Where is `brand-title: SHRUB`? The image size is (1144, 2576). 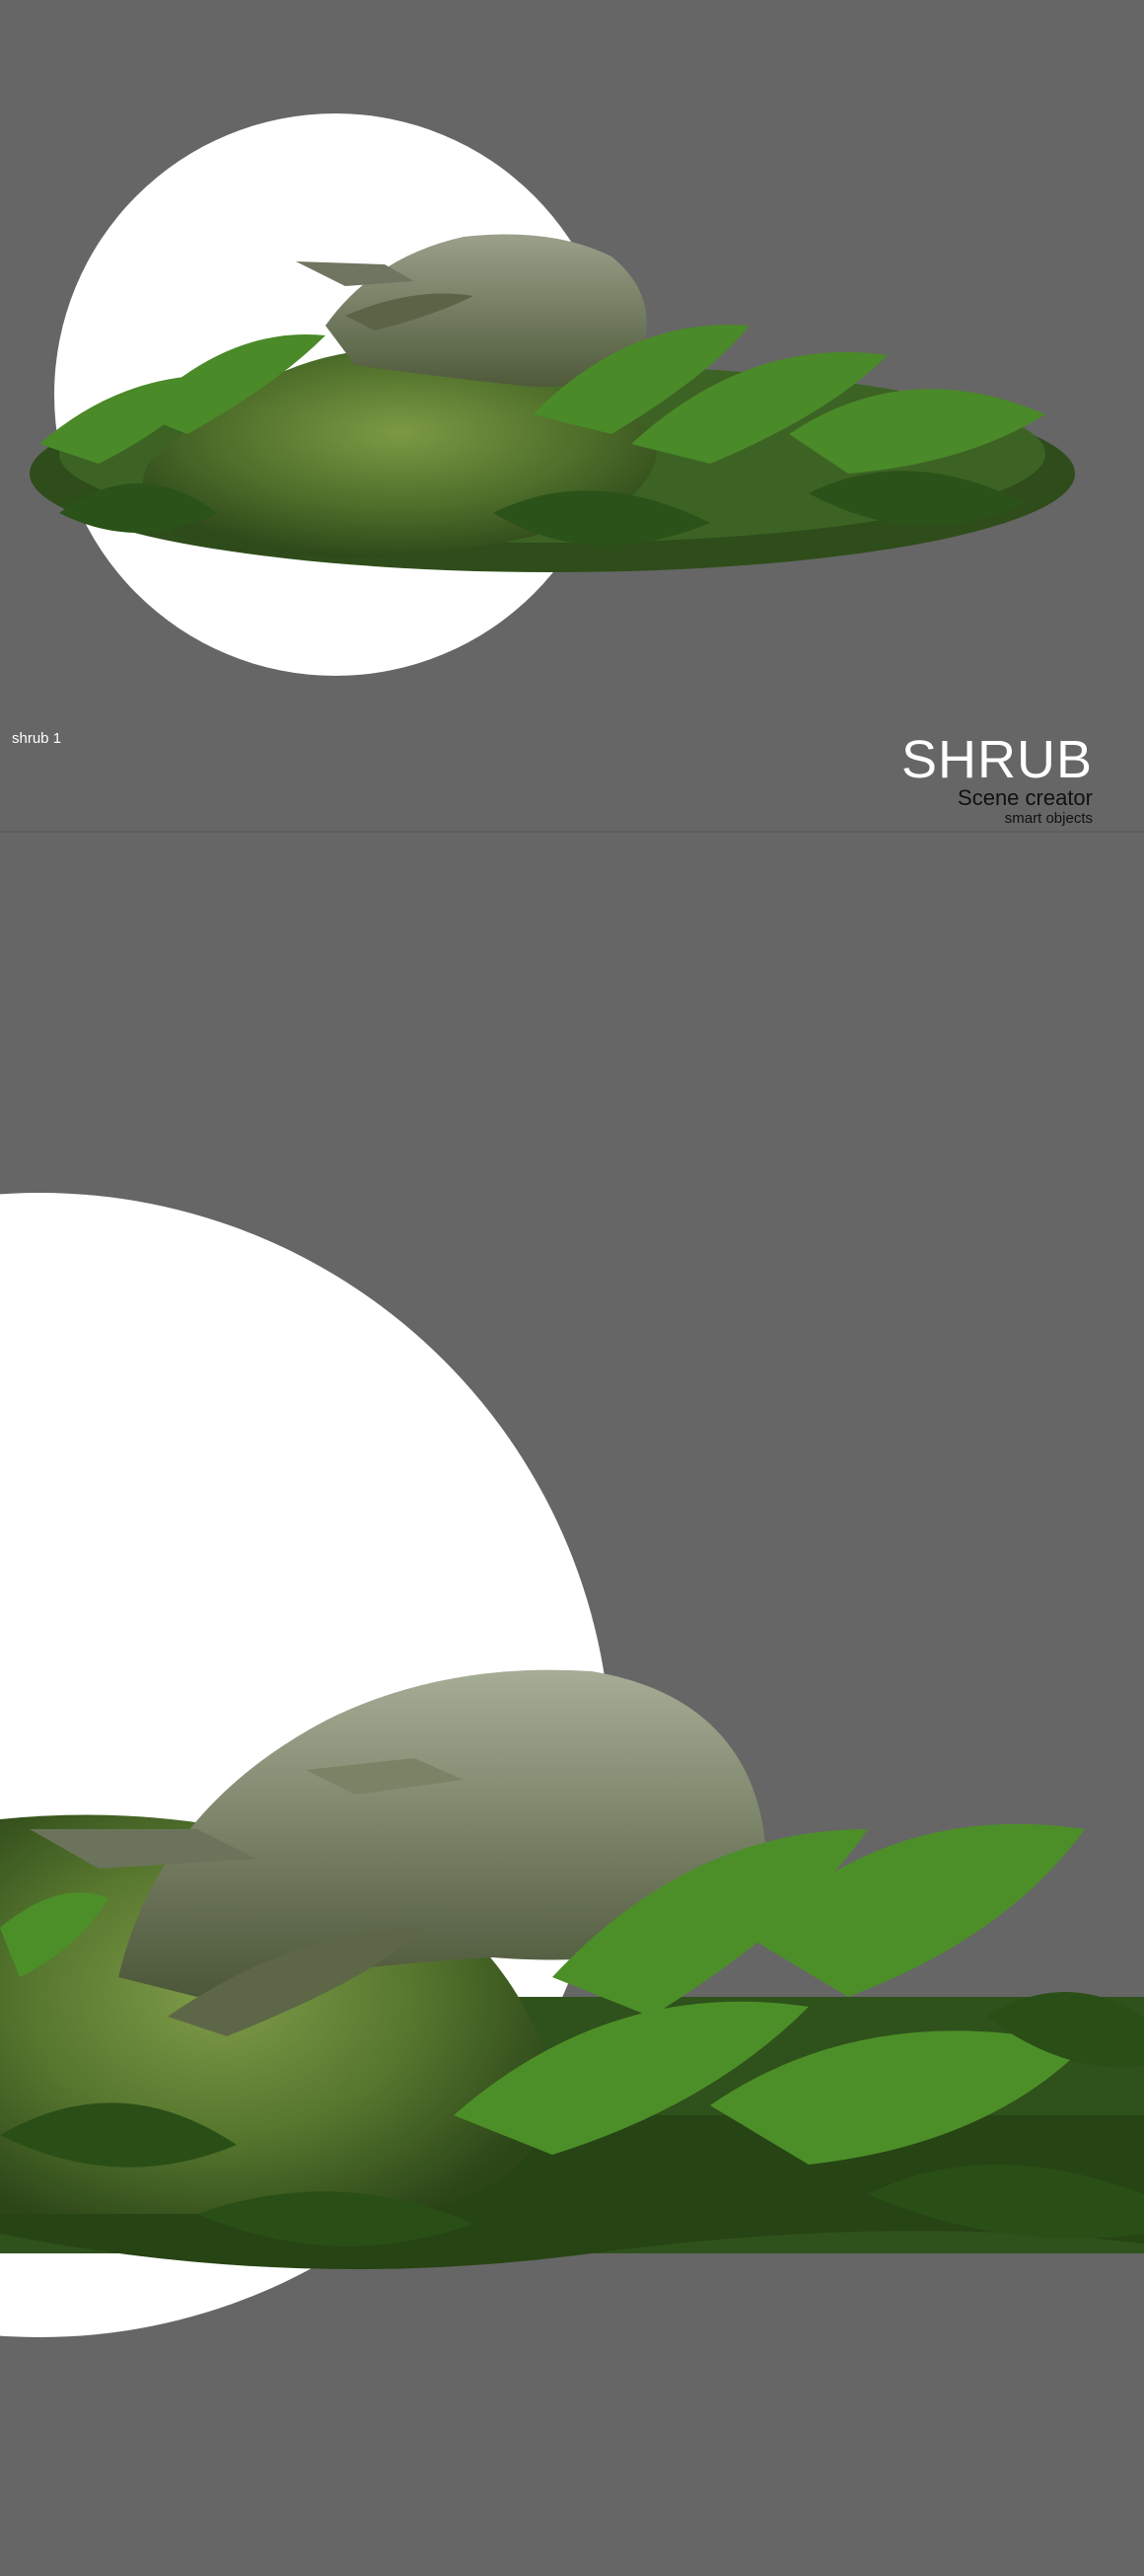 brand-title: SHRUB is located at coordinates (996, 759).